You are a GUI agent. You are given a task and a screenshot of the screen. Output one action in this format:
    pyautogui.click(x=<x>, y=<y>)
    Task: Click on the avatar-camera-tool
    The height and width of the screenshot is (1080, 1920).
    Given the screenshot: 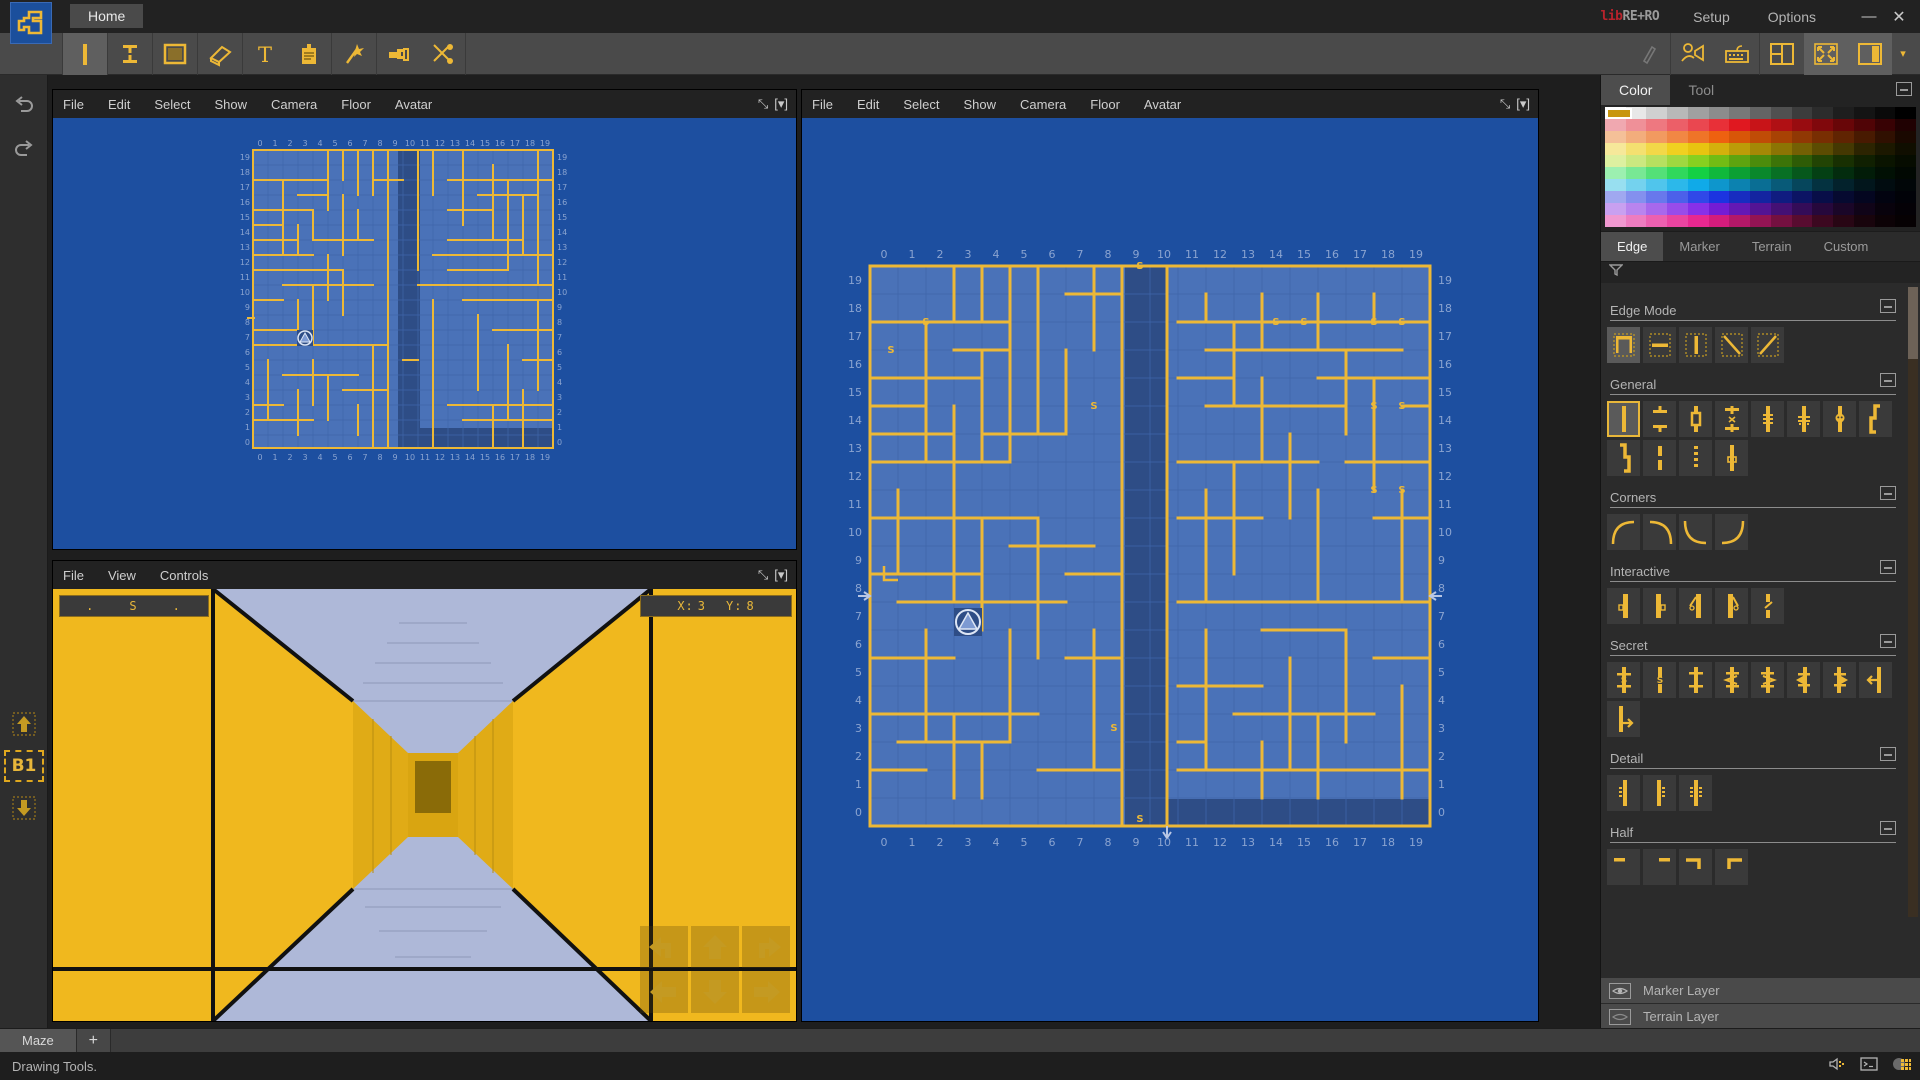 What is the action you would take?
    pyautogui.click(x=1693, y=54)
    